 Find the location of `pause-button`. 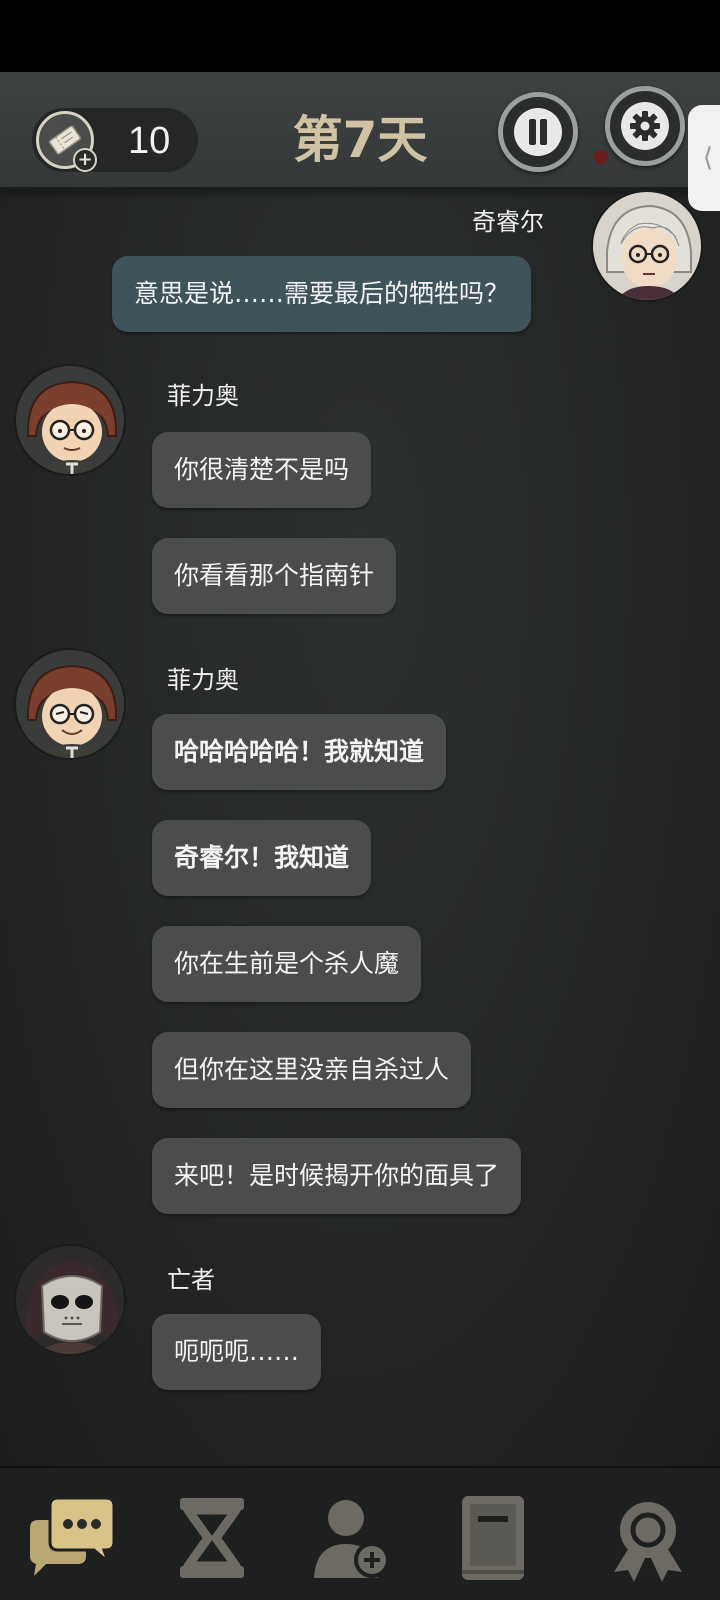

pause-button is located at coordinates (538, 132).